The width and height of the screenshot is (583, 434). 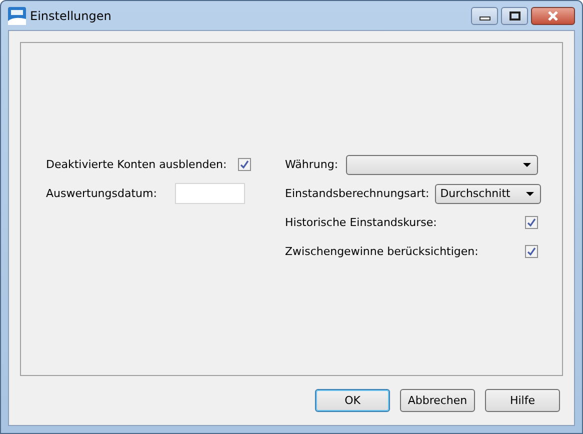 I want to click on close-icon, so click(x=553, y=16).